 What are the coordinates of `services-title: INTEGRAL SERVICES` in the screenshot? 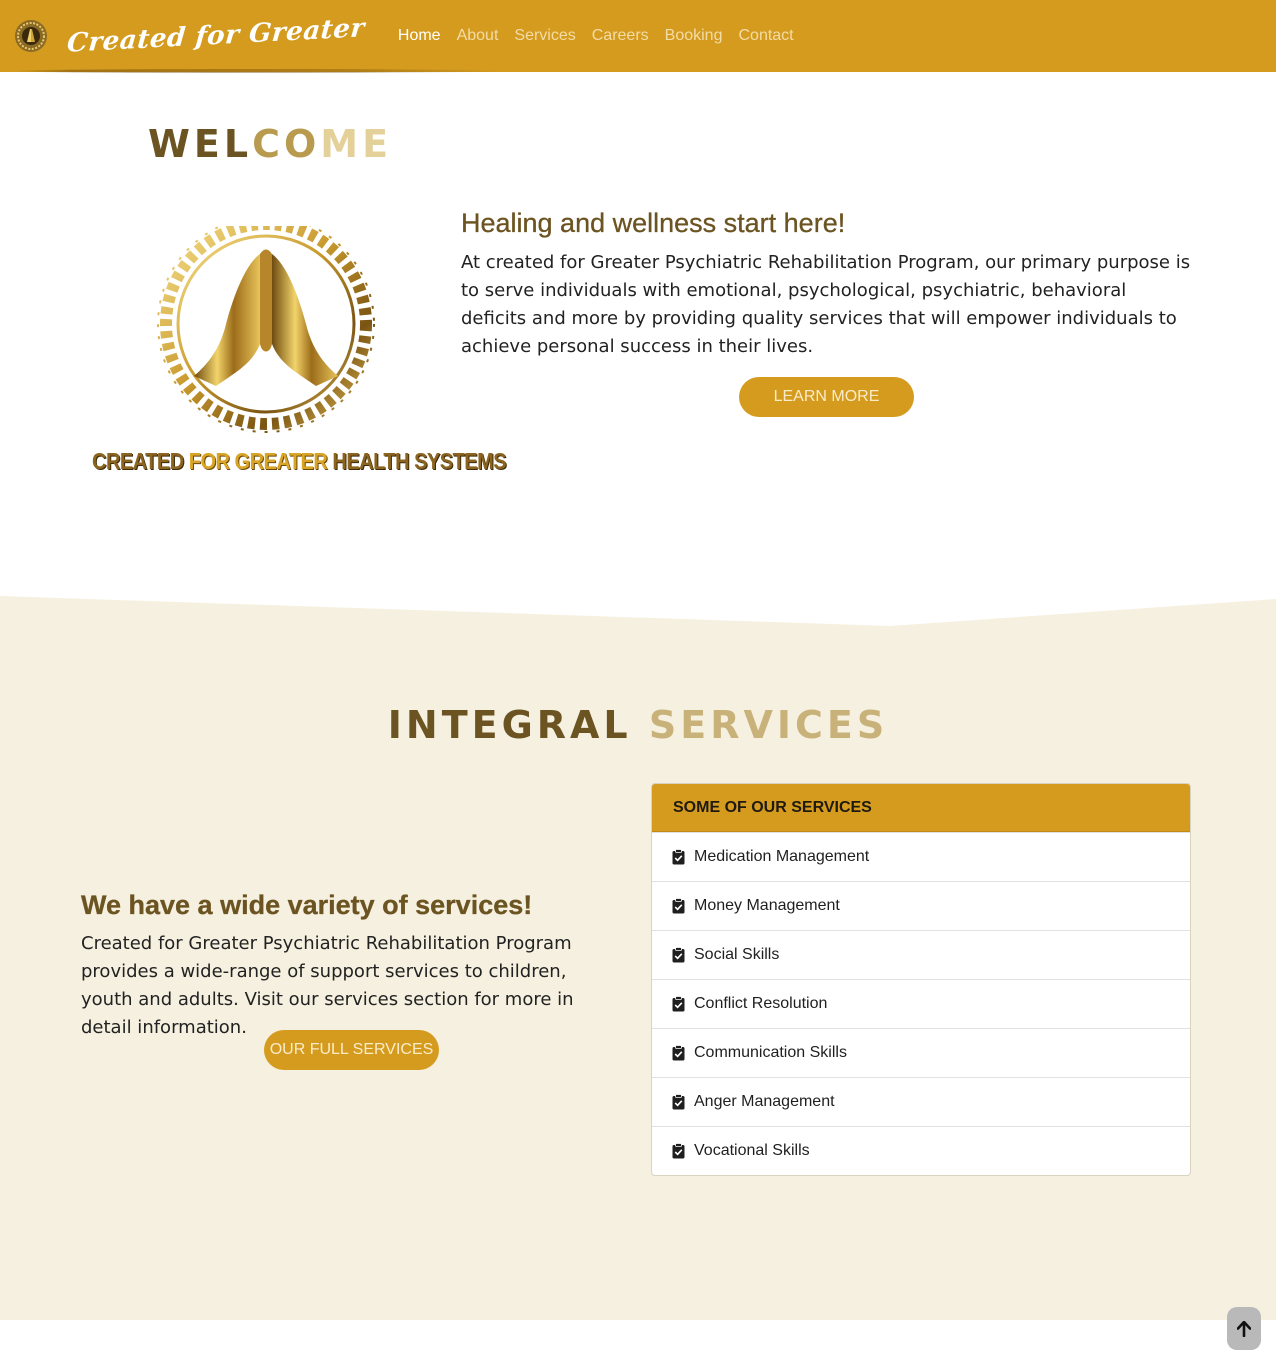 It's located at (638, 725).